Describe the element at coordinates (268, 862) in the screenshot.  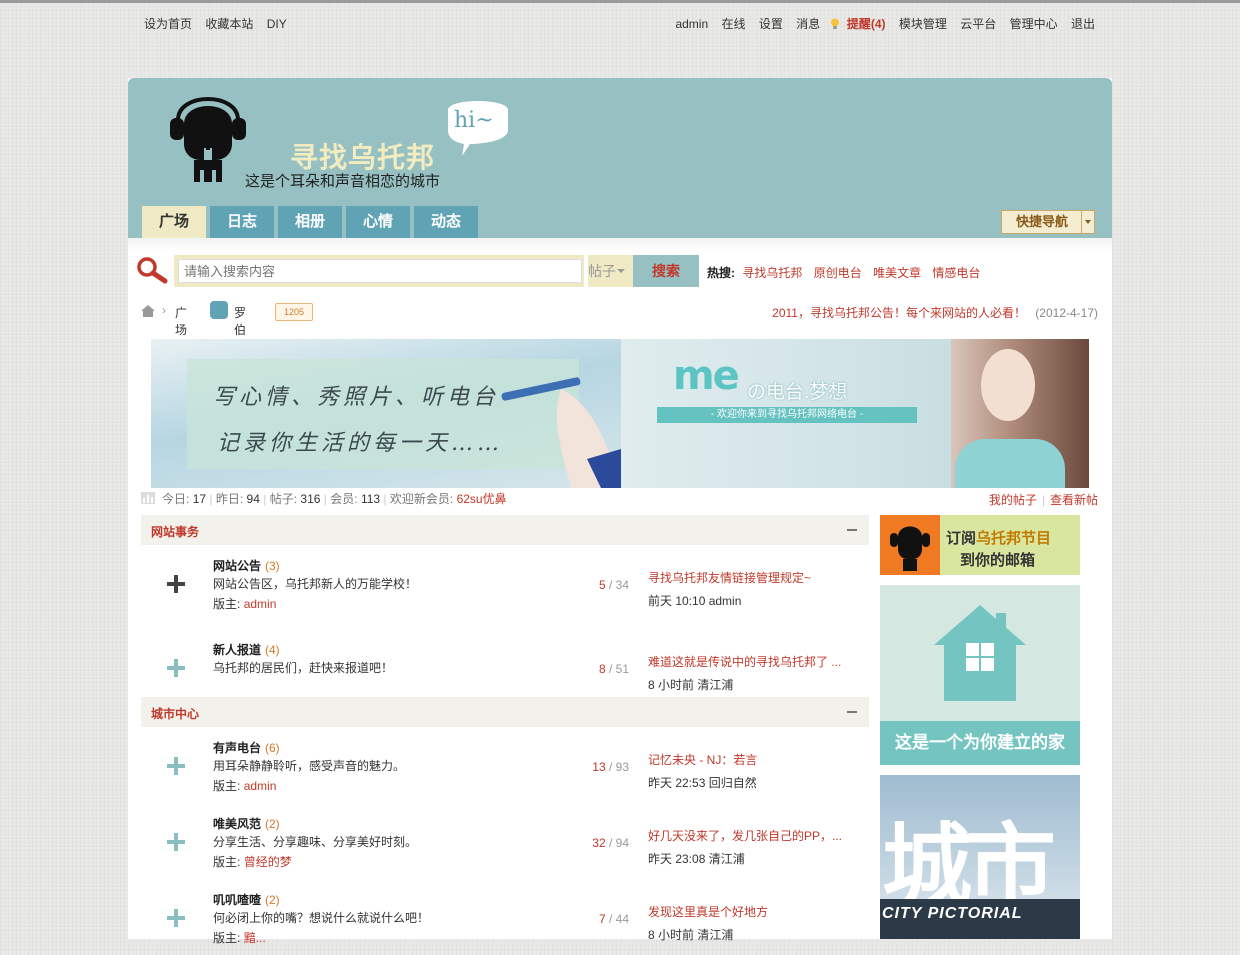
I see `mod-link: 曾经的梦` at that location.